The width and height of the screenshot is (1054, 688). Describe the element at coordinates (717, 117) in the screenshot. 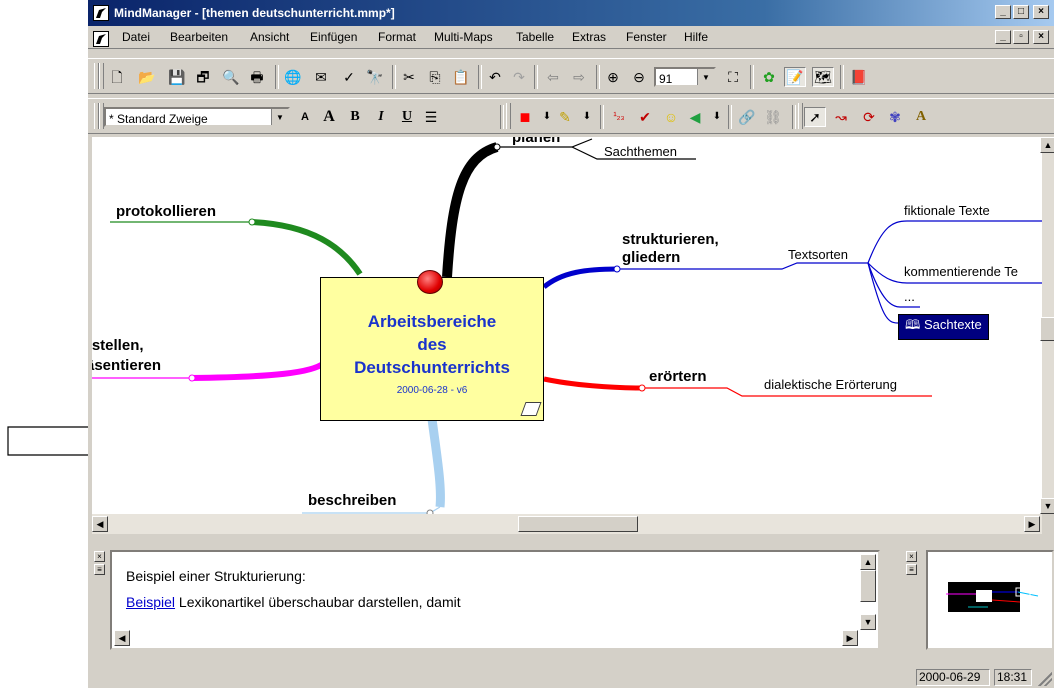

I see `flag-dropdown-icon: ⬇` at that location.